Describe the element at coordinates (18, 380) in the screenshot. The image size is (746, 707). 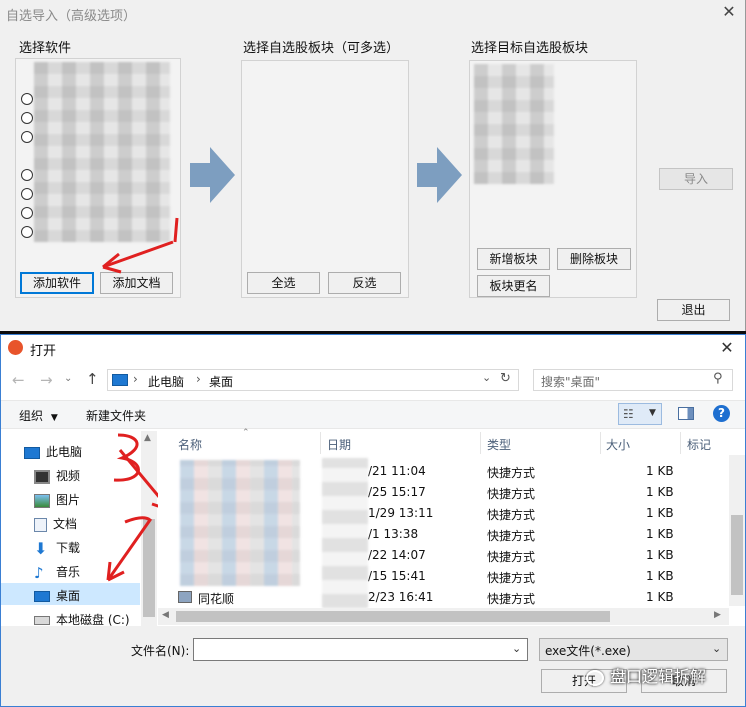
I see `back-icon: ←` at that location.